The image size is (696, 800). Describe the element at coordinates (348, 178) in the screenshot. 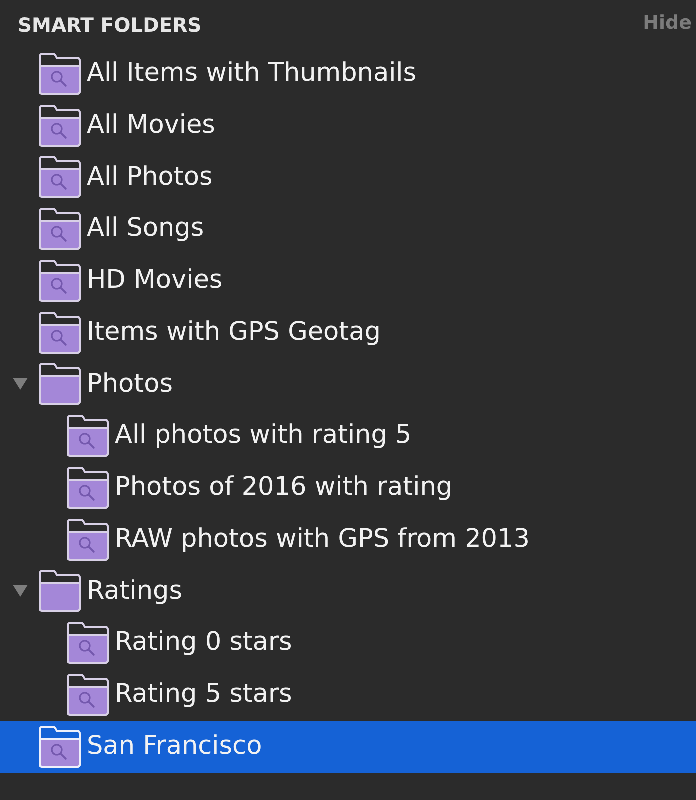

I see `sidebar-item: All Photos` at that location.